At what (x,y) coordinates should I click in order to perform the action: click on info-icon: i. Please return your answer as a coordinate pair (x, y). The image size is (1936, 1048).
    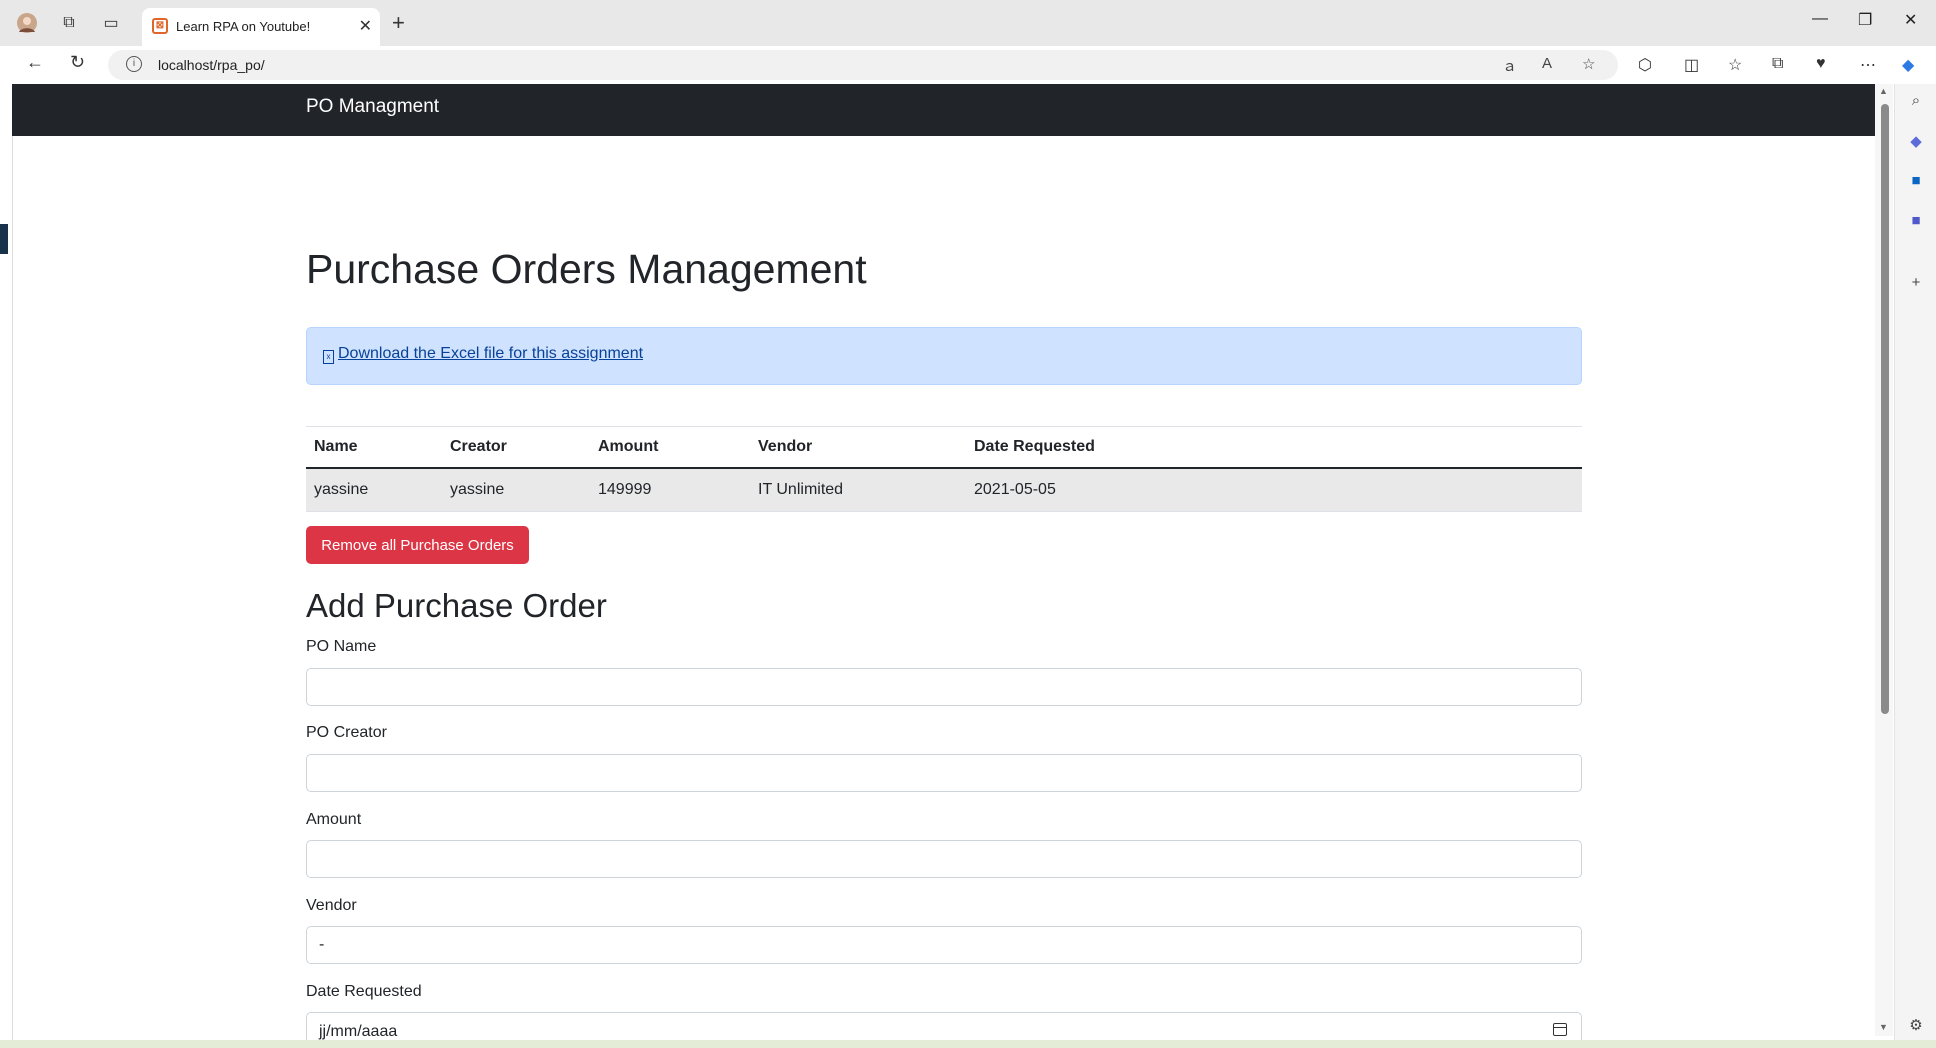
    Looking at the image, I should click on (134, 64).